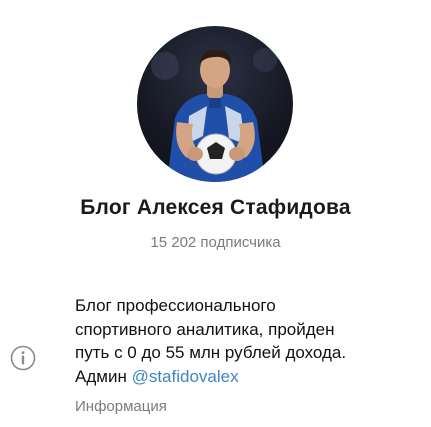 This screenshot has width=431, height=427. I want to click on channel-avatar, so click(215, 104).